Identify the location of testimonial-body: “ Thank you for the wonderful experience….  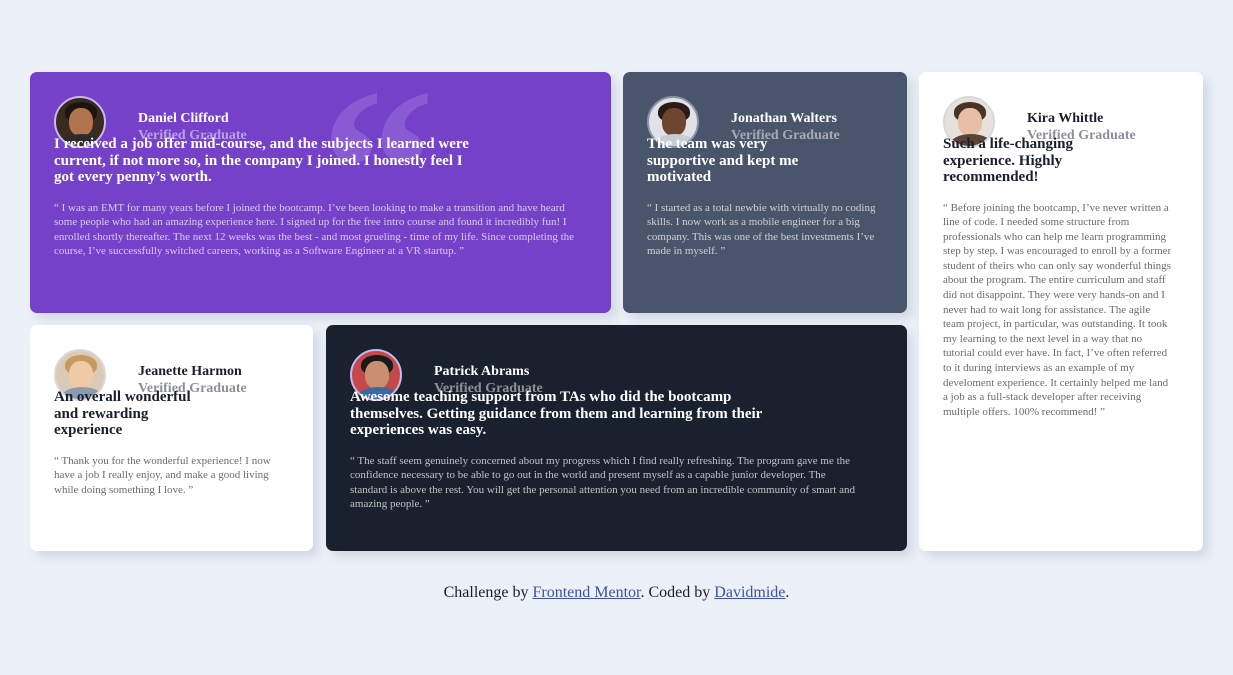
(162, 475).